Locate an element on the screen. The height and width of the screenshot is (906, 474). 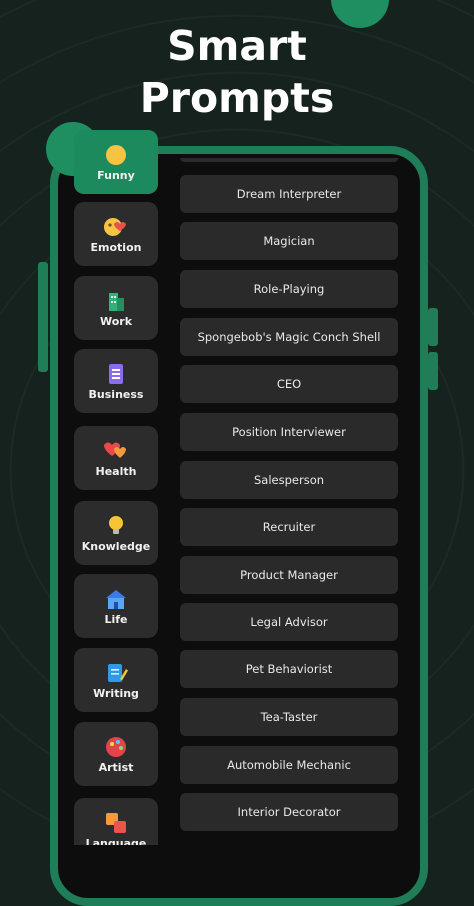
hearts-face-icon is located at coordinates (115, 226).